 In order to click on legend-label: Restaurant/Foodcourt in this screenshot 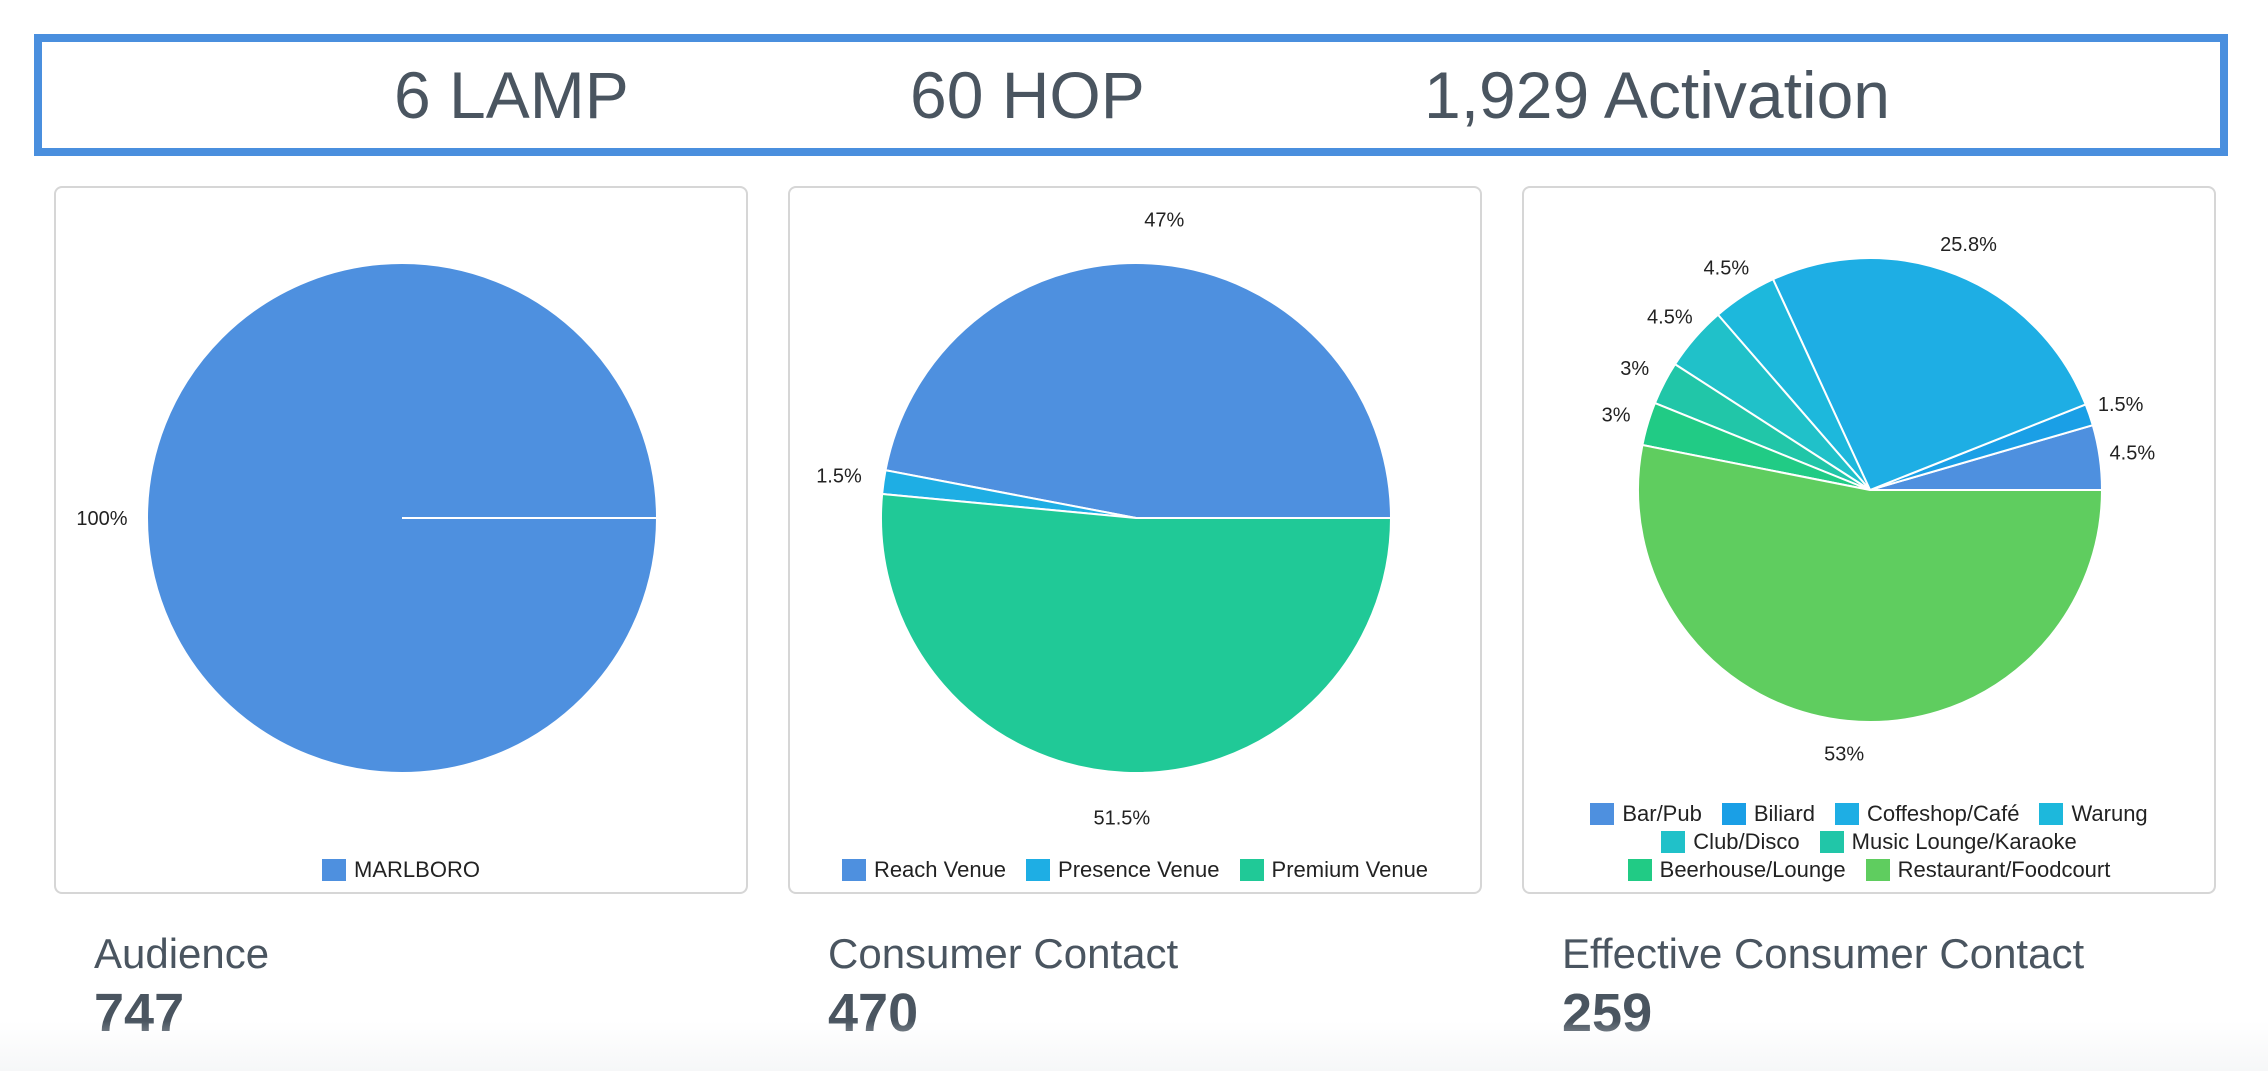, I will do `click(2004, 869)`.